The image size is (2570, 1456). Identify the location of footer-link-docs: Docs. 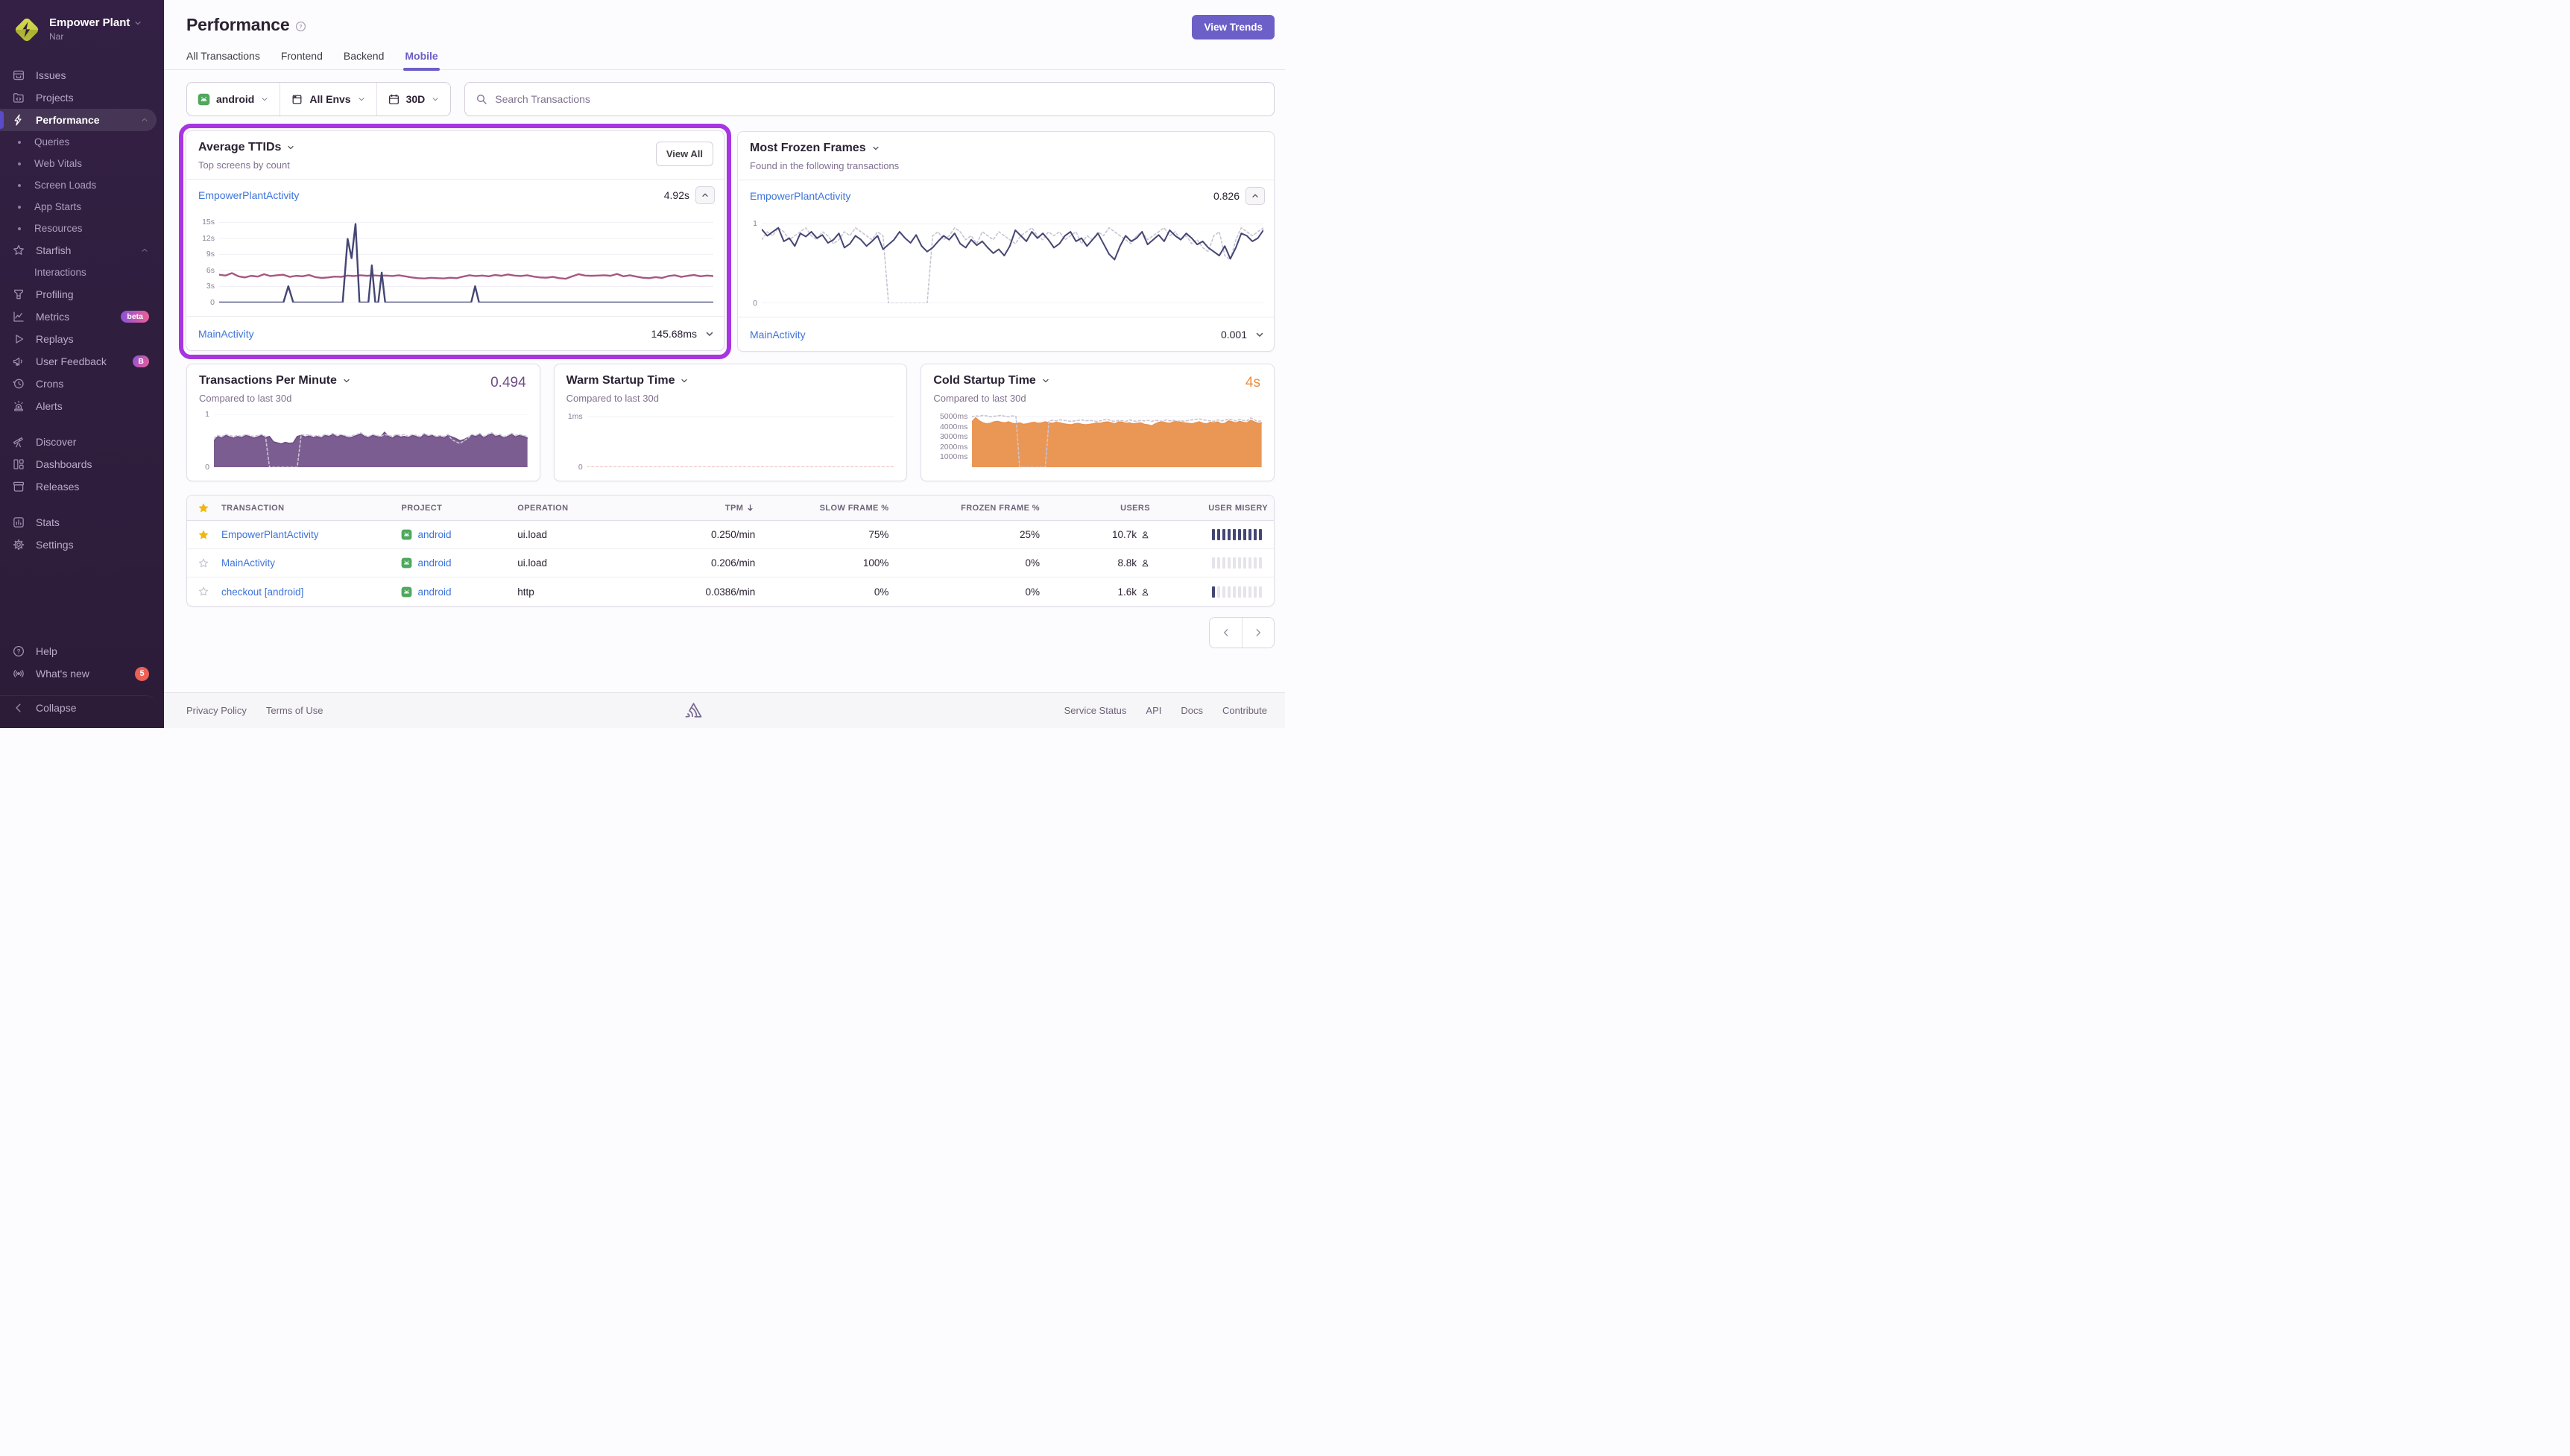
(1192, 710).